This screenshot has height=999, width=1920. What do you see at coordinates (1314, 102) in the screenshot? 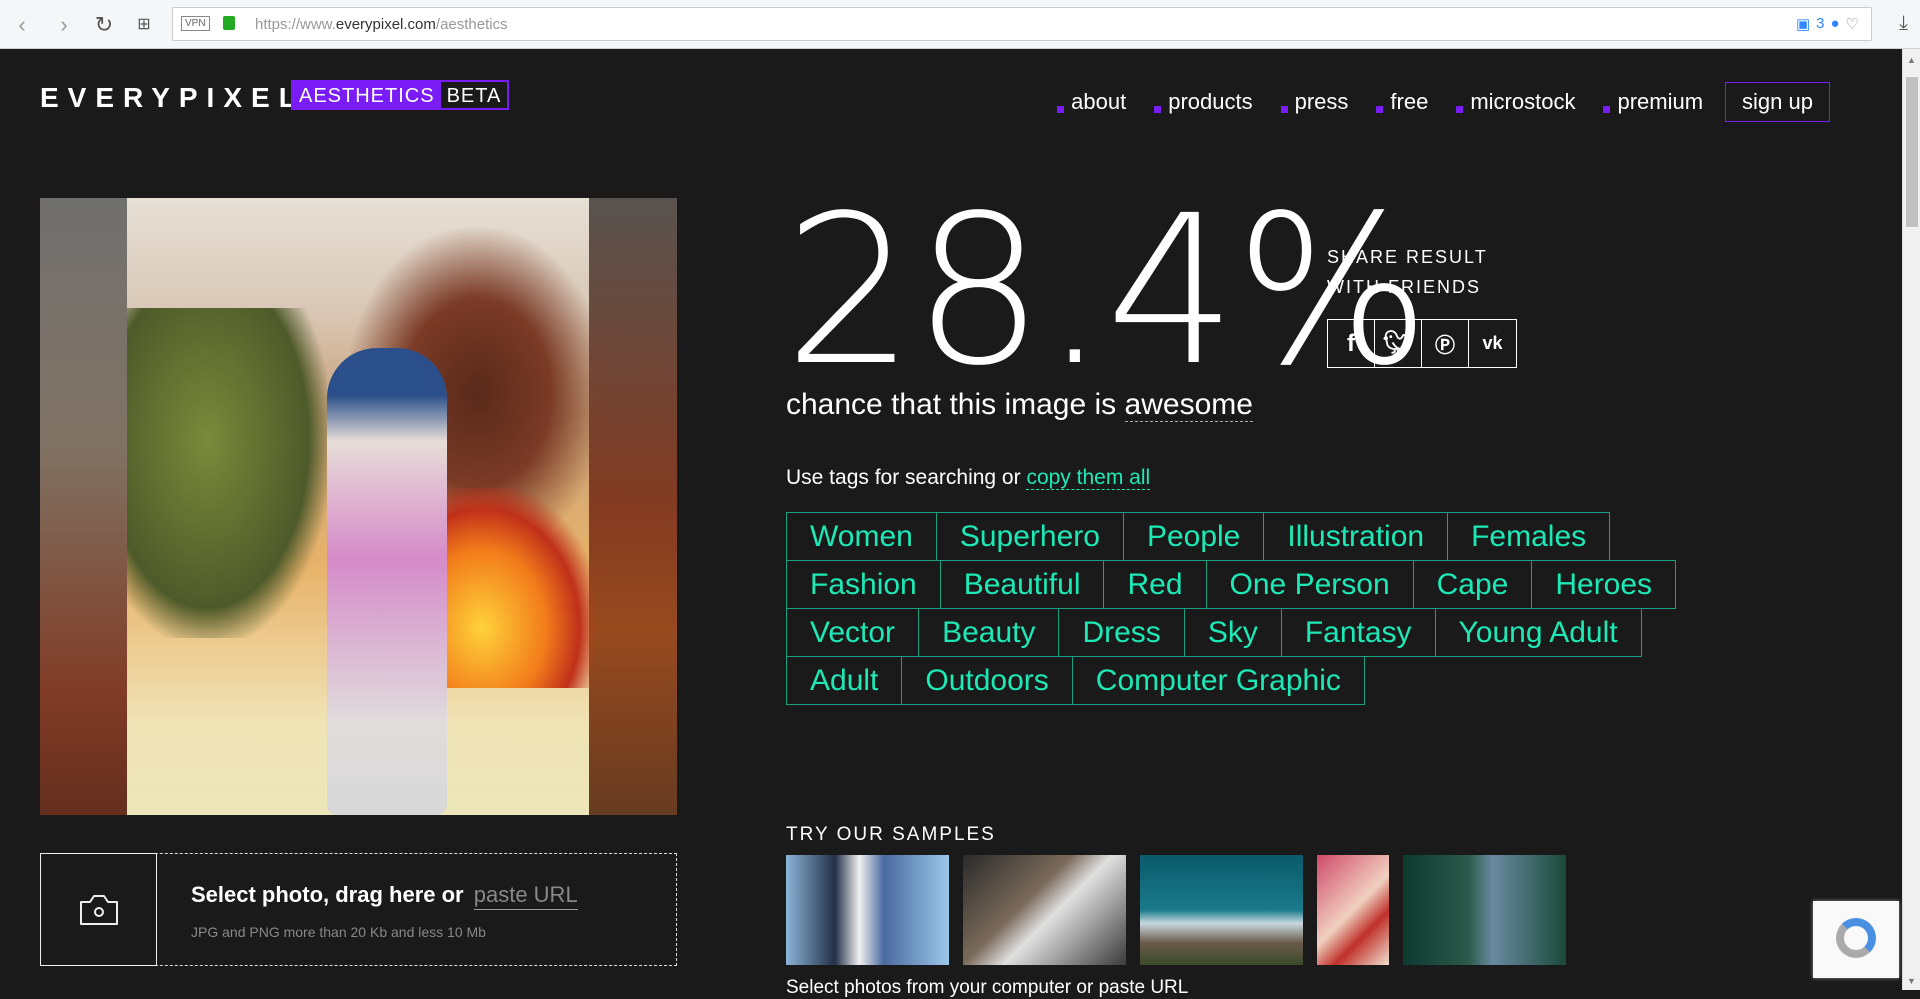
I see `nav-press: press` at bounding box center [1314, 102].